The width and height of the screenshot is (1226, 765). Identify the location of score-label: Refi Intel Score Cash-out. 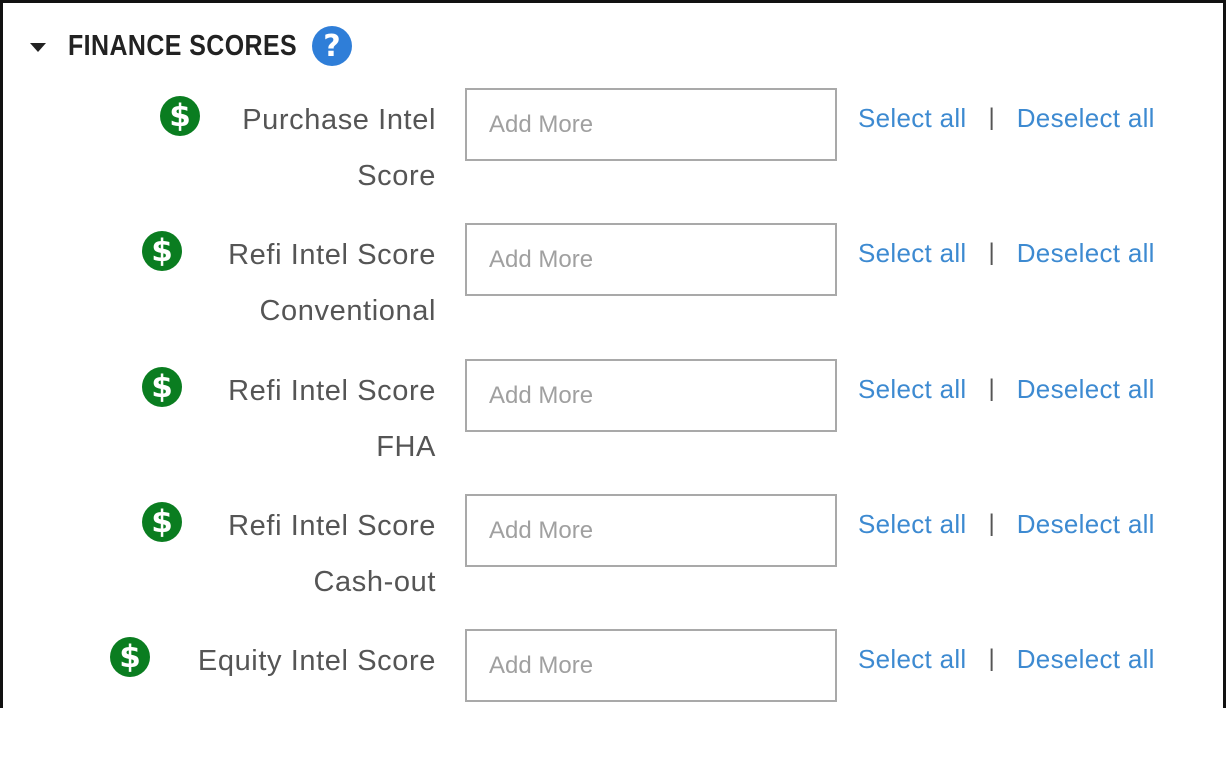
(256, 554).